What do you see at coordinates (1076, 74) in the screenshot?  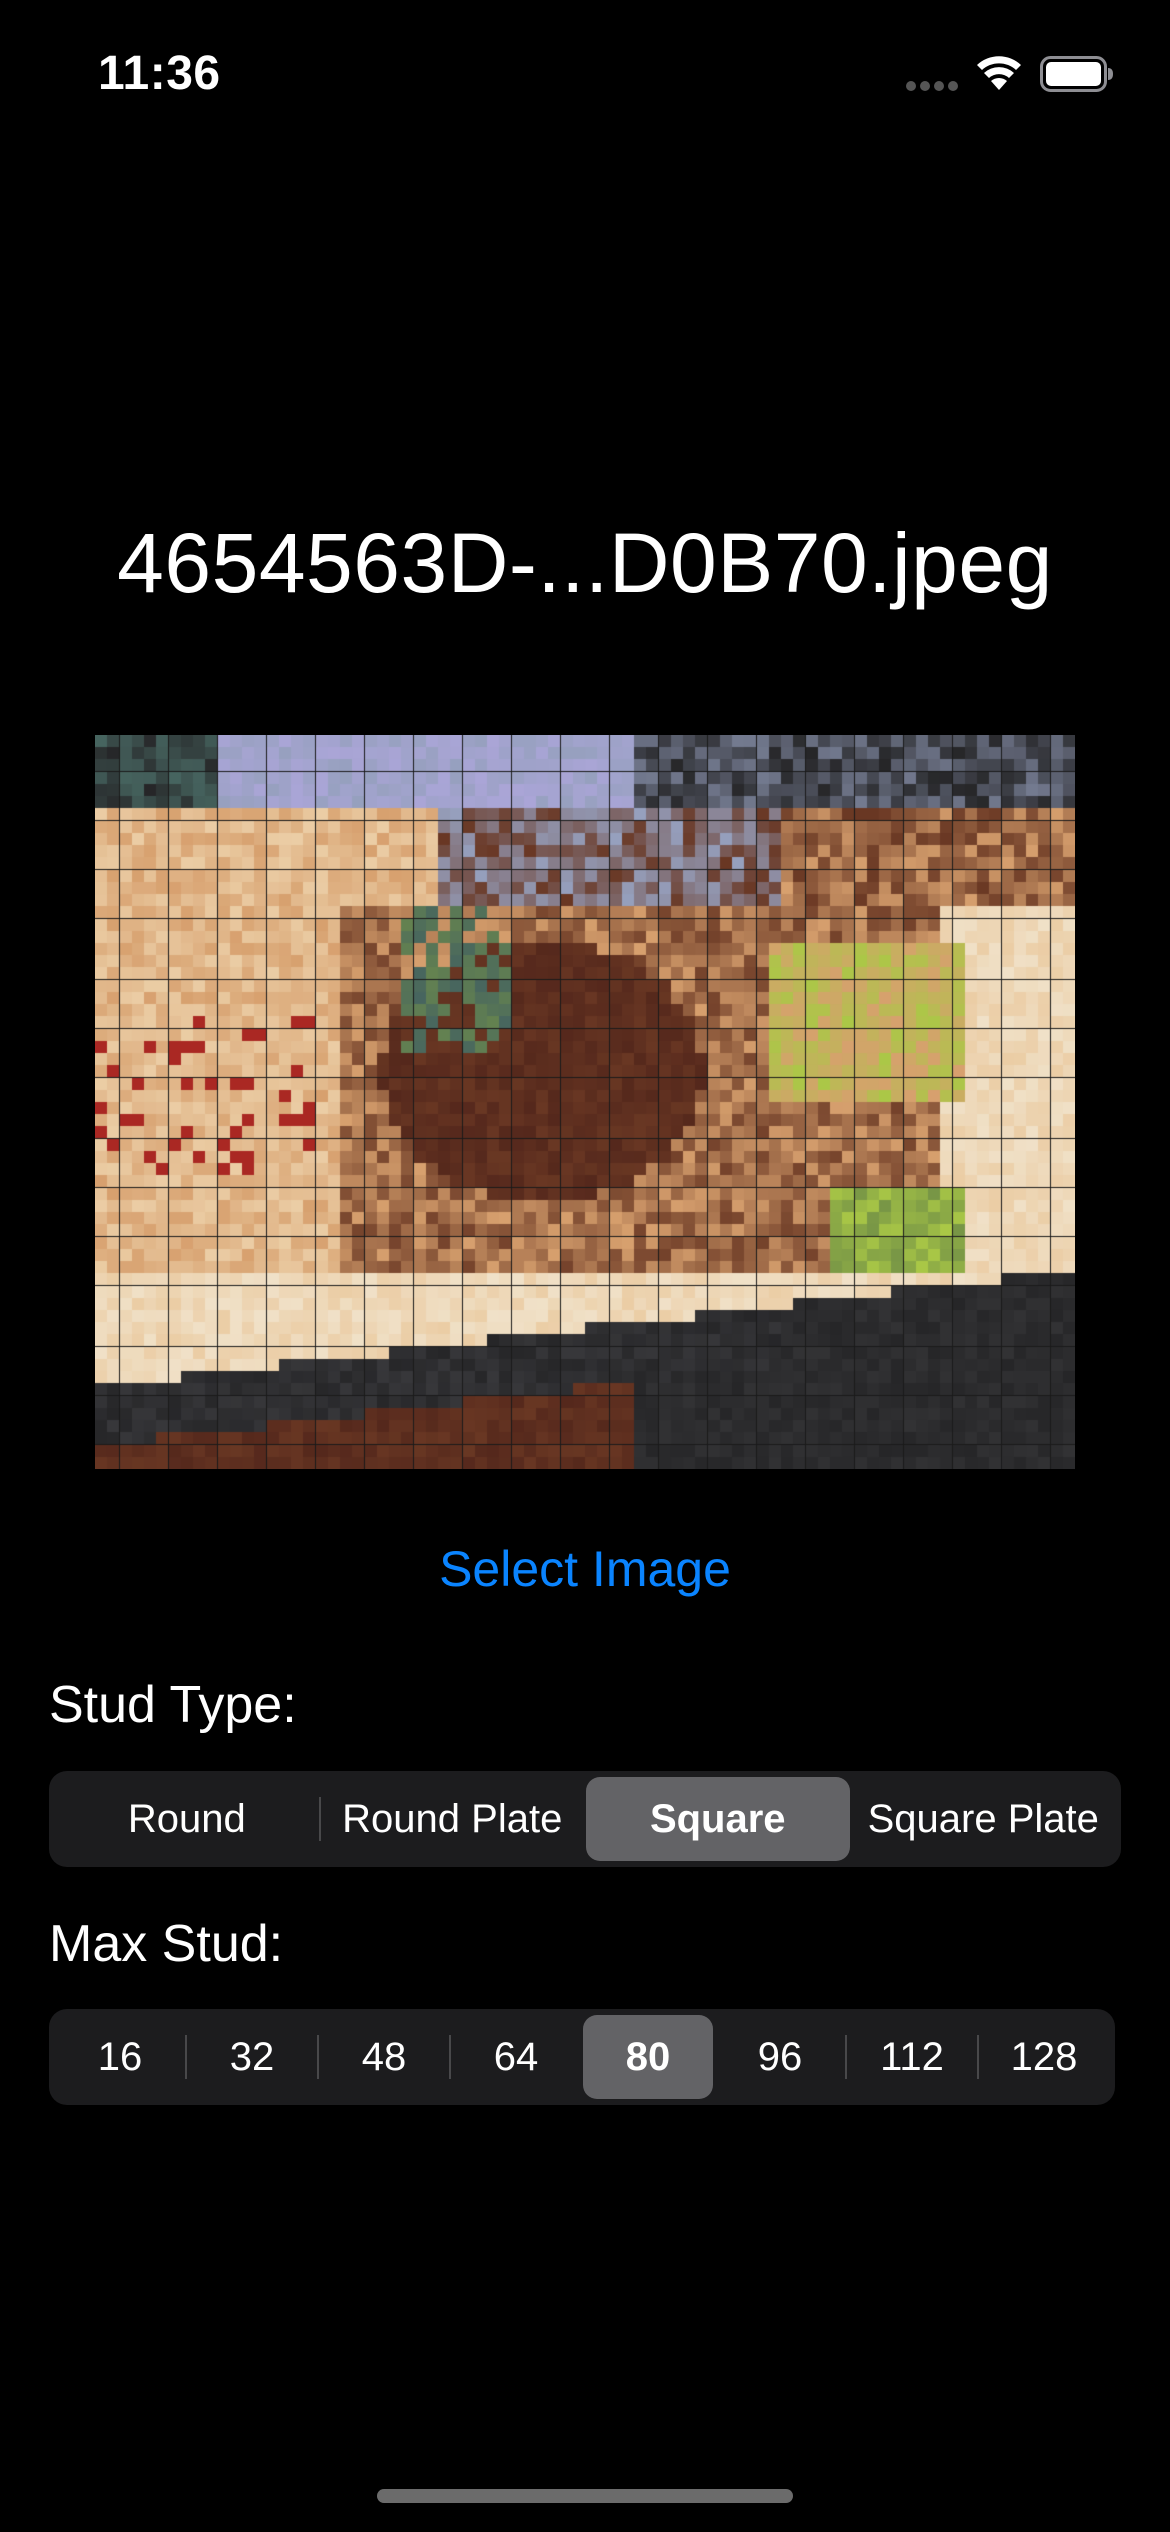 I see `battery-icon` at bounding box center [1076, 74].